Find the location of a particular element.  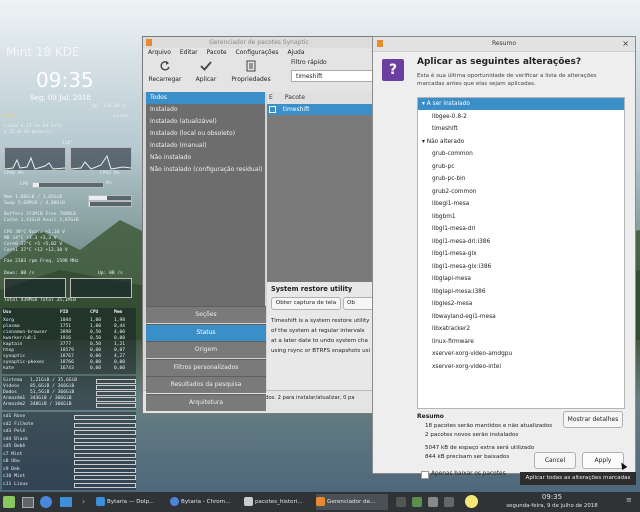

tree-item: xserver-xorg-video-amdgpu is located at coordinates (521, 354).